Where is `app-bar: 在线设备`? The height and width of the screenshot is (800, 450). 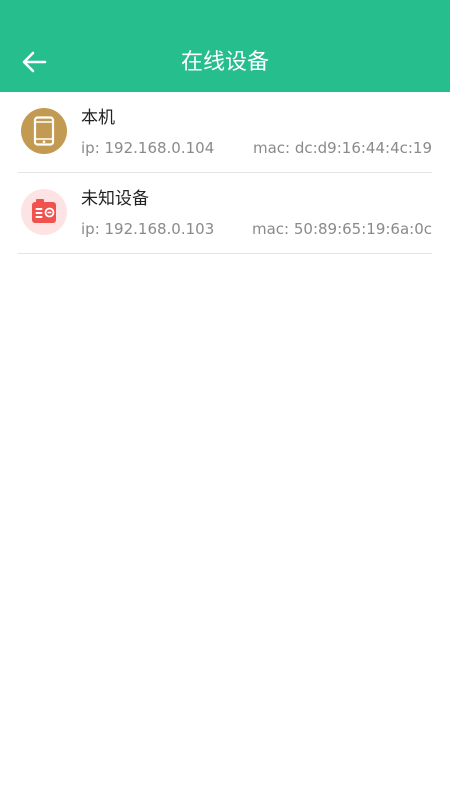 app-bar: 在线设备 is located at coordinates (225, 46).